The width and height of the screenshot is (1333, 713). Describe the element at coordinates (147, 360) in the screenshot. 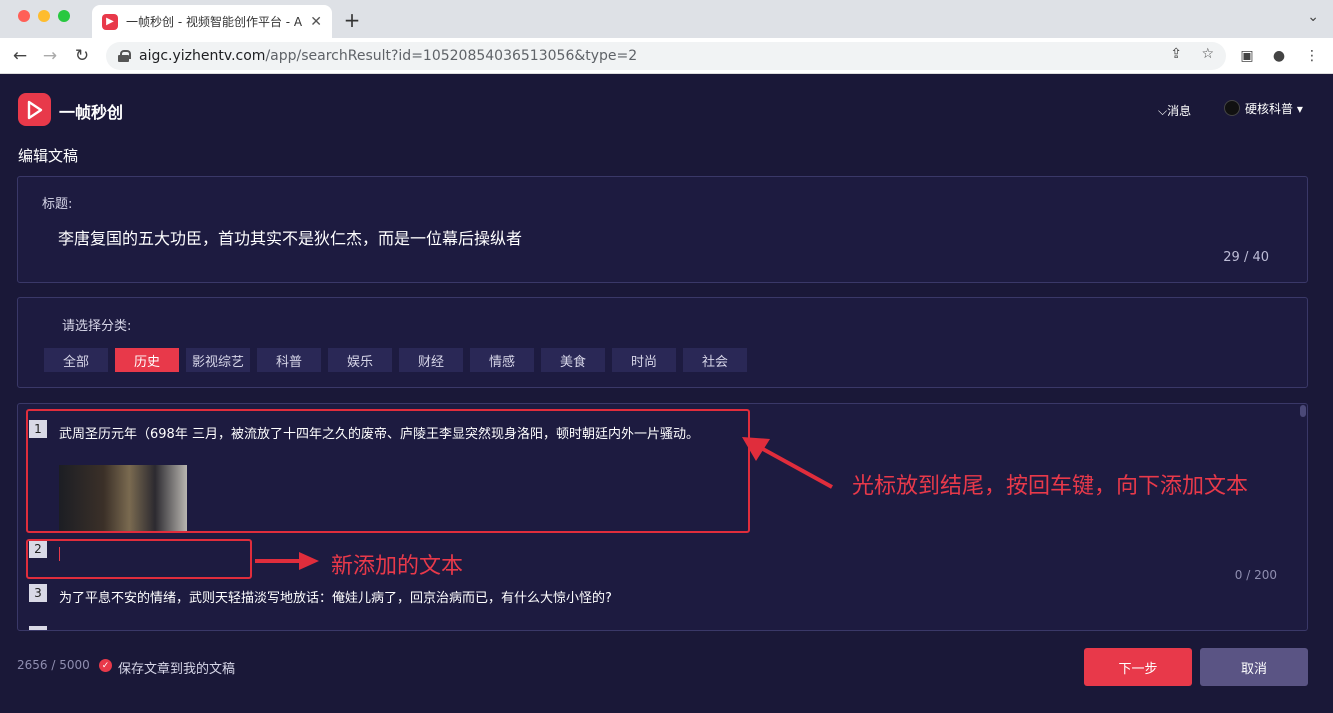

I see `category-tab: 历史` at that location.